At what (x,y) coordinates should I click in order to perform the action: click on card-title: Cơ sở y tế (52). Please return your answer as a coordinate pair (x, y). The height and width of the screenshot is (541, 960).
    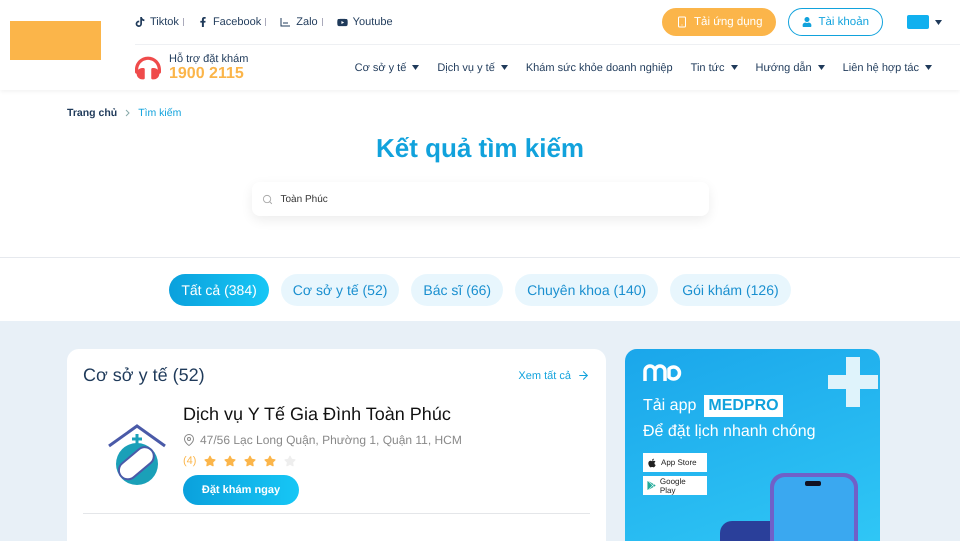
    Looking at the image, I should click on (144, 375).